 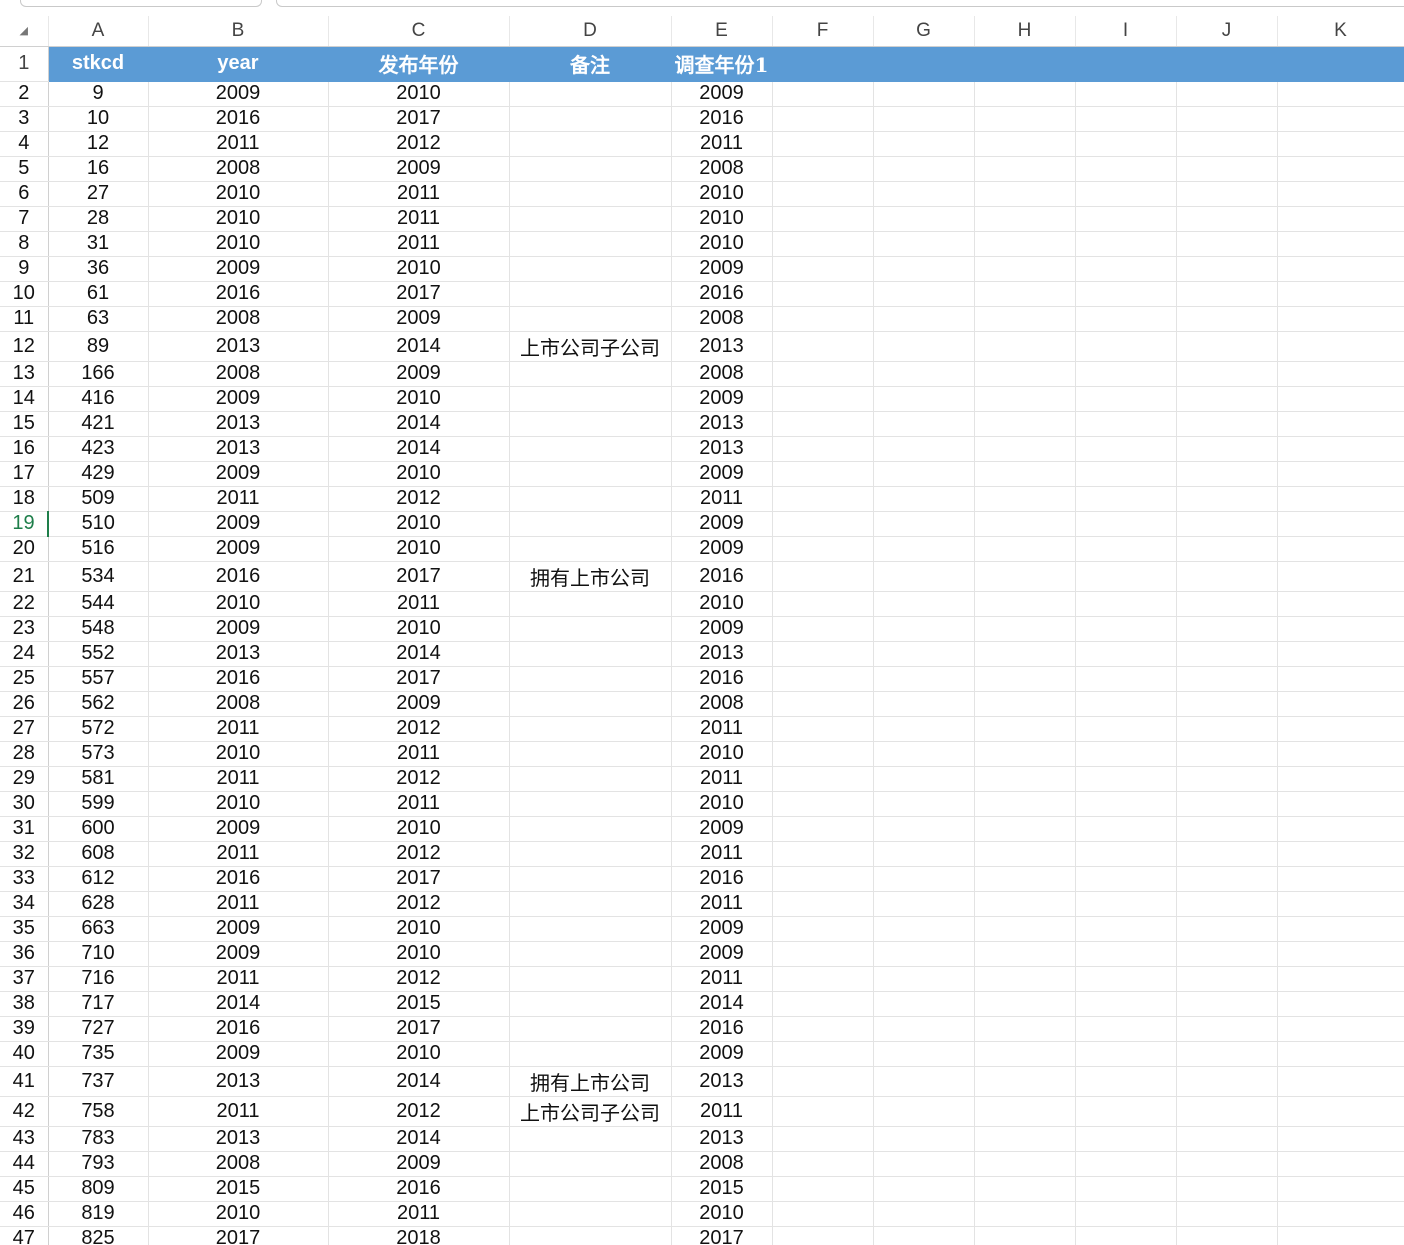 What do you see at coordinates (24, 1004) in the screenshot?
I see `row-number: 38` at bounding box center [24, 1004].